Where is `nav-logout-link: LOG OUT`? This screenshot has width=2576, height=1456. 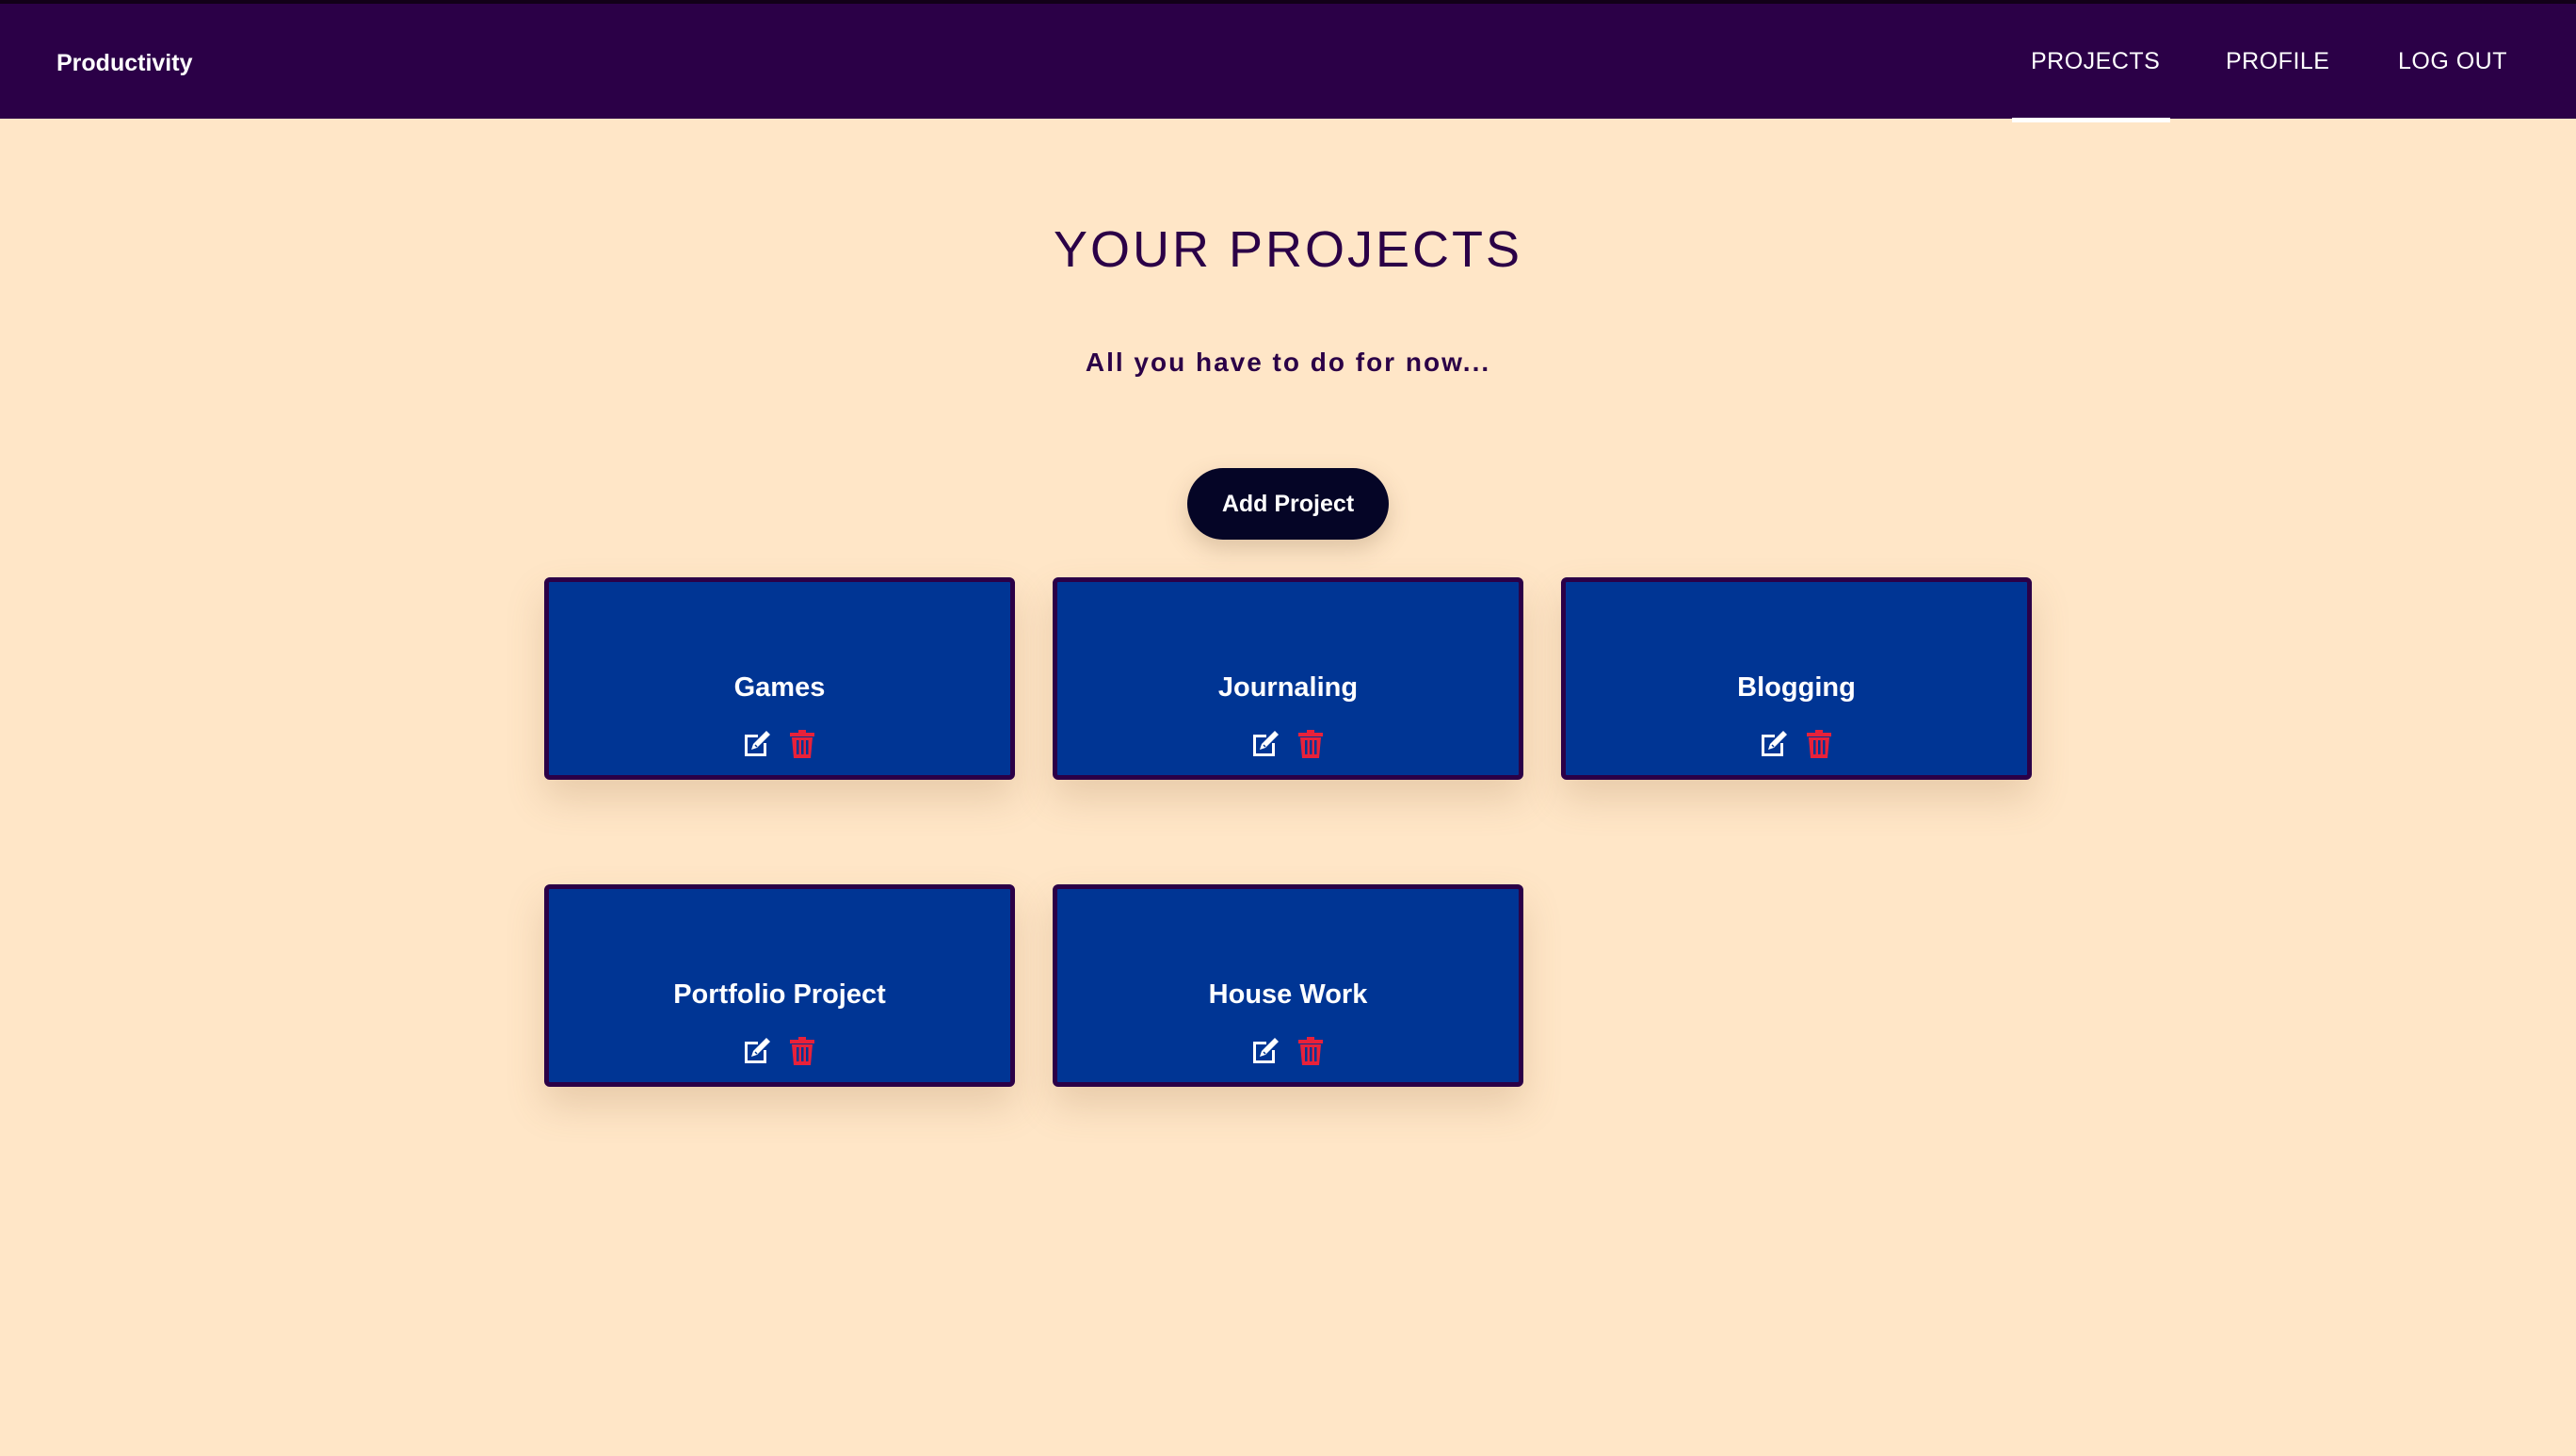
nav-logout-link: LOG OUT is located at coordinates (2452, 61).